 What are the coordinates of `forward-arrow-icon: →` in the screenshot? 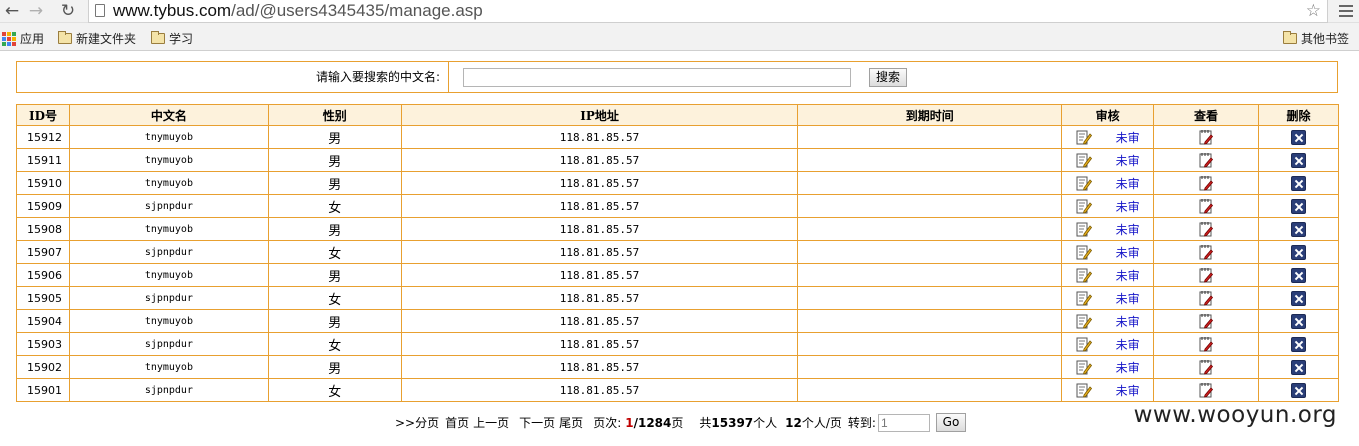 It's located at (36, 11).